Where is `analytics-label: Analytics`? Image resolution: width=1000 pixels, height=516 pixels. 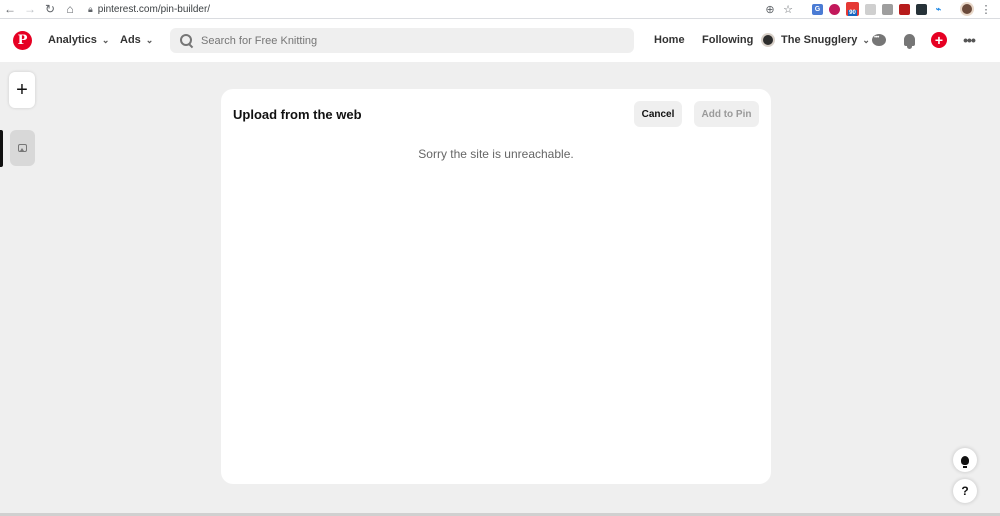
analytics-label: Analytics is located at coordinates (72, 40).